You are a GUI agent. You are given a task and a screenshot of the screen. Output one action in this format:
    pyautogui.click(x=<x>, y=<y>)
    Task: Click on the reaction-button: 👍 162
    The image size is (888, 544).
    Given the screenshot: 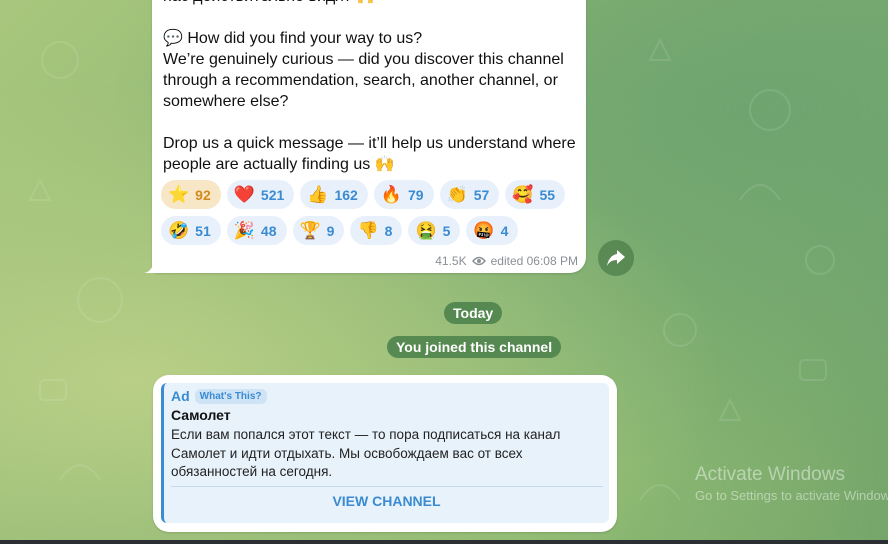 What is the action you would take?
    pyautogui.click(x=334, y=194)
    